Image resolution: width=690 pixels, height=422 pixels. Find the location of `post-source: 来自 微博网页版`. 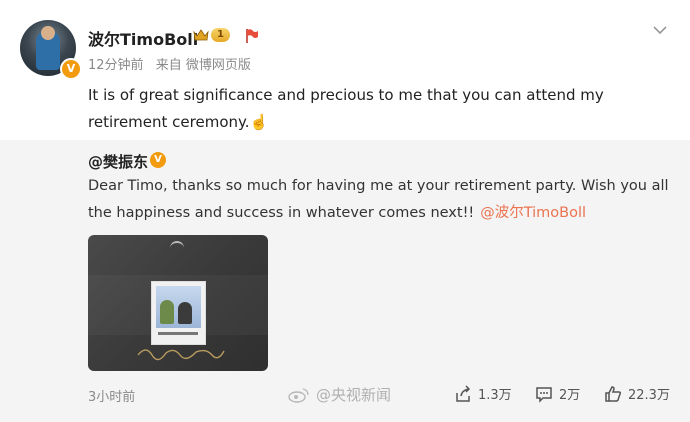

post-source: 来自 微博网页版 is located at coordinates (203, 65).